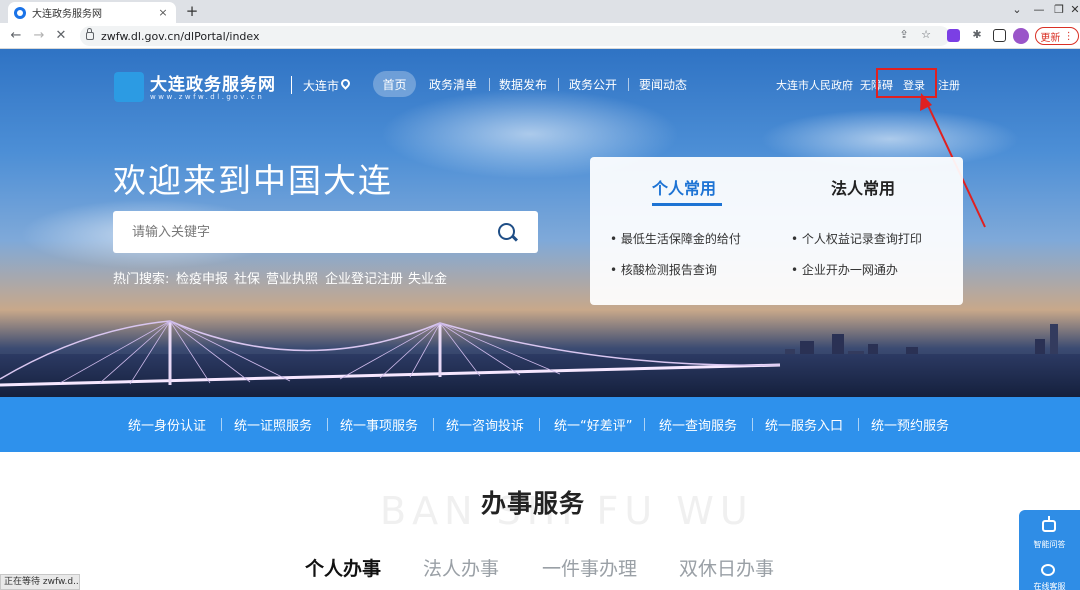 Image resolution: width=1080 pixels, height=590 pixels. I want to click on browser-tab: 大连政务服务网 ×, so click(92, 12).